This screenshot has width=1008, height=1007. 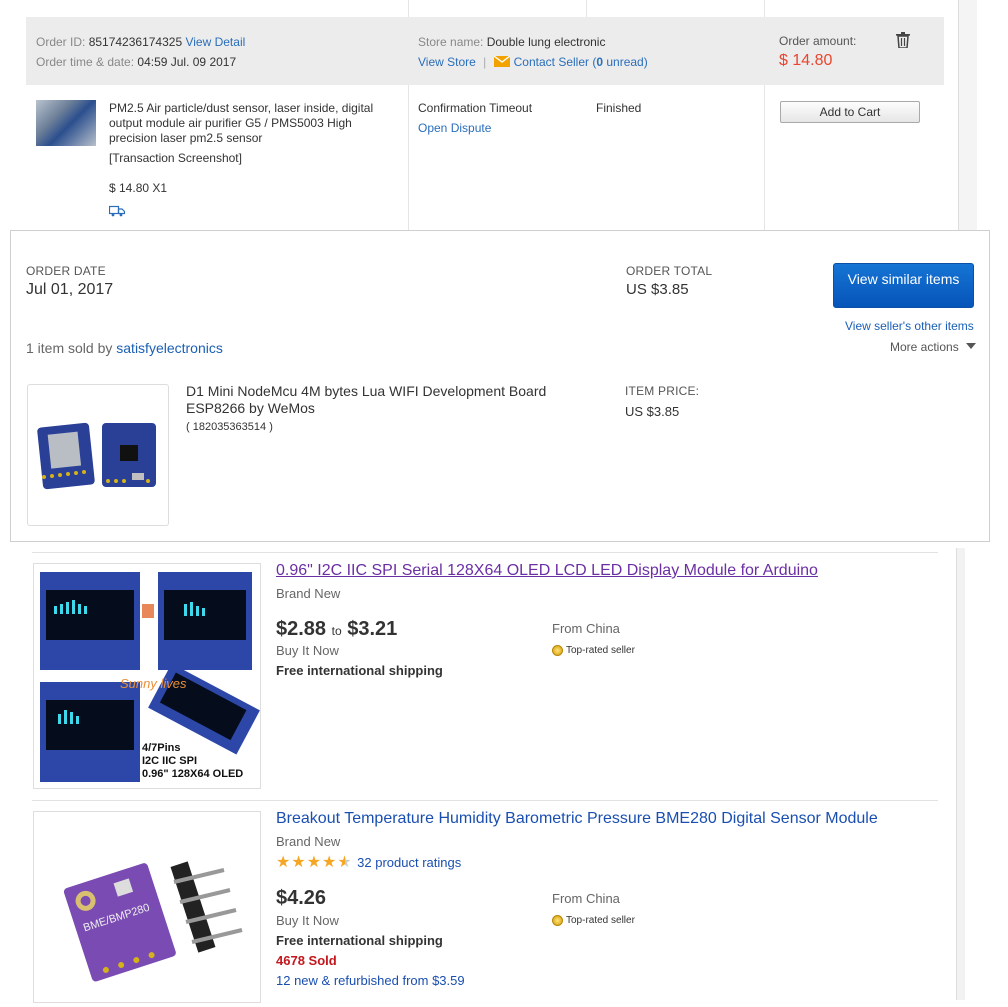 I want to click on refurbished-link: 12 new & refurbished from $3.59, so click(x=370, y=980).